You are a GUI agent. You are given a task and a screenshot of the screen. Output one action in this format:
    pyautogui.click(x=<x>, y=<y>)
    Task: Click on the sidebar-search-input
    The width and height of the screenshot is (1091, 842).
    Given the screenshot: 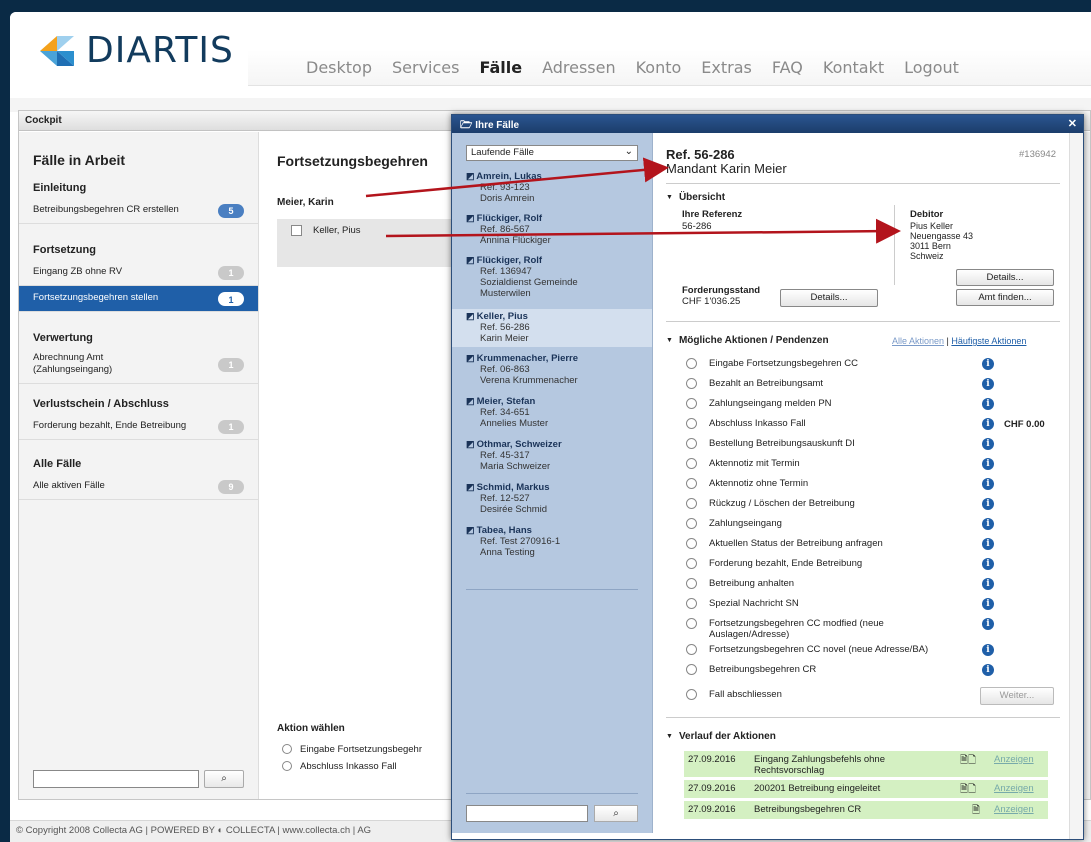 What is the action you would take?
    pyautogui.click(x=116, y=779)
    